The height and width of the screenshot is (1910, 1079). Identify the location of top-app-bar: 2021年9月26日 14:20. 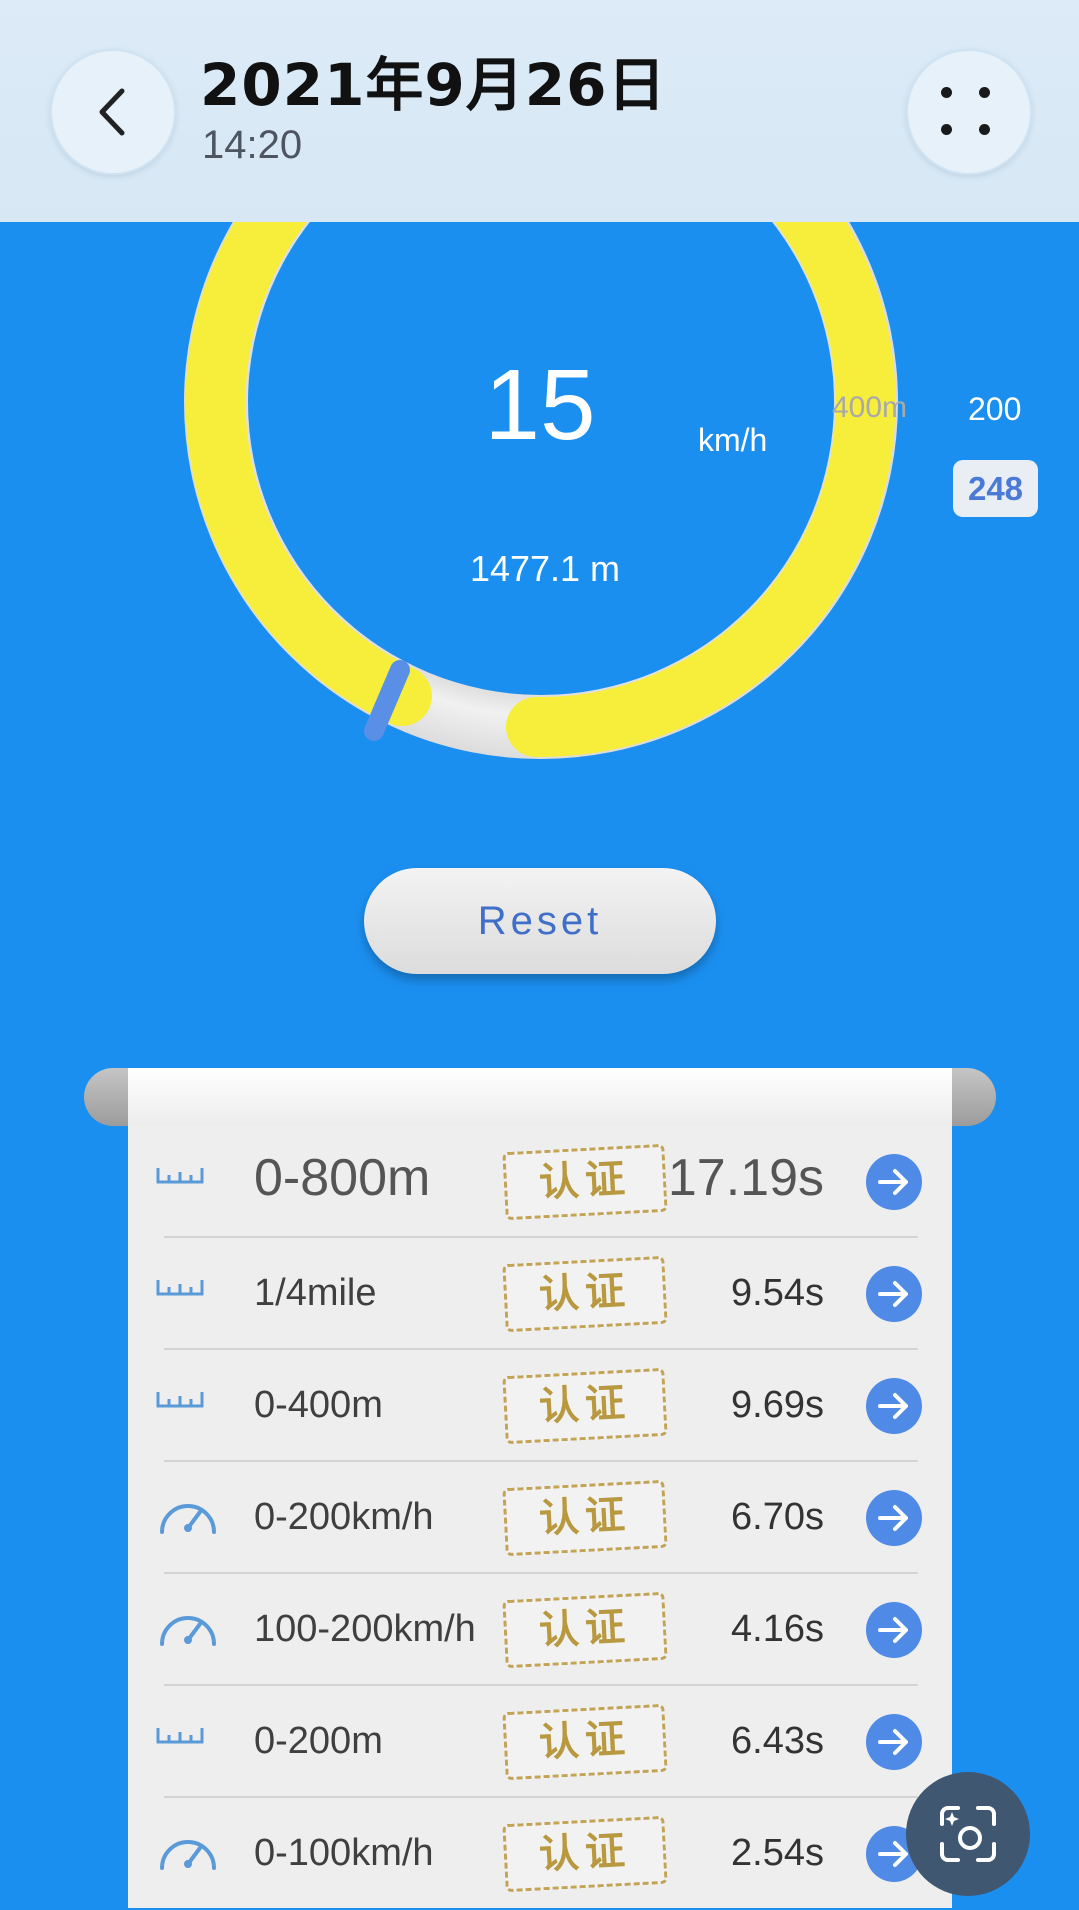
(539, 111).